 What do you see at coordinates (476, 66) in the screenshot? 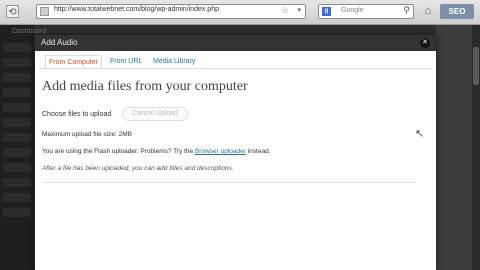
I see `scrollbar-thumb` at bounding box center [476, 66].